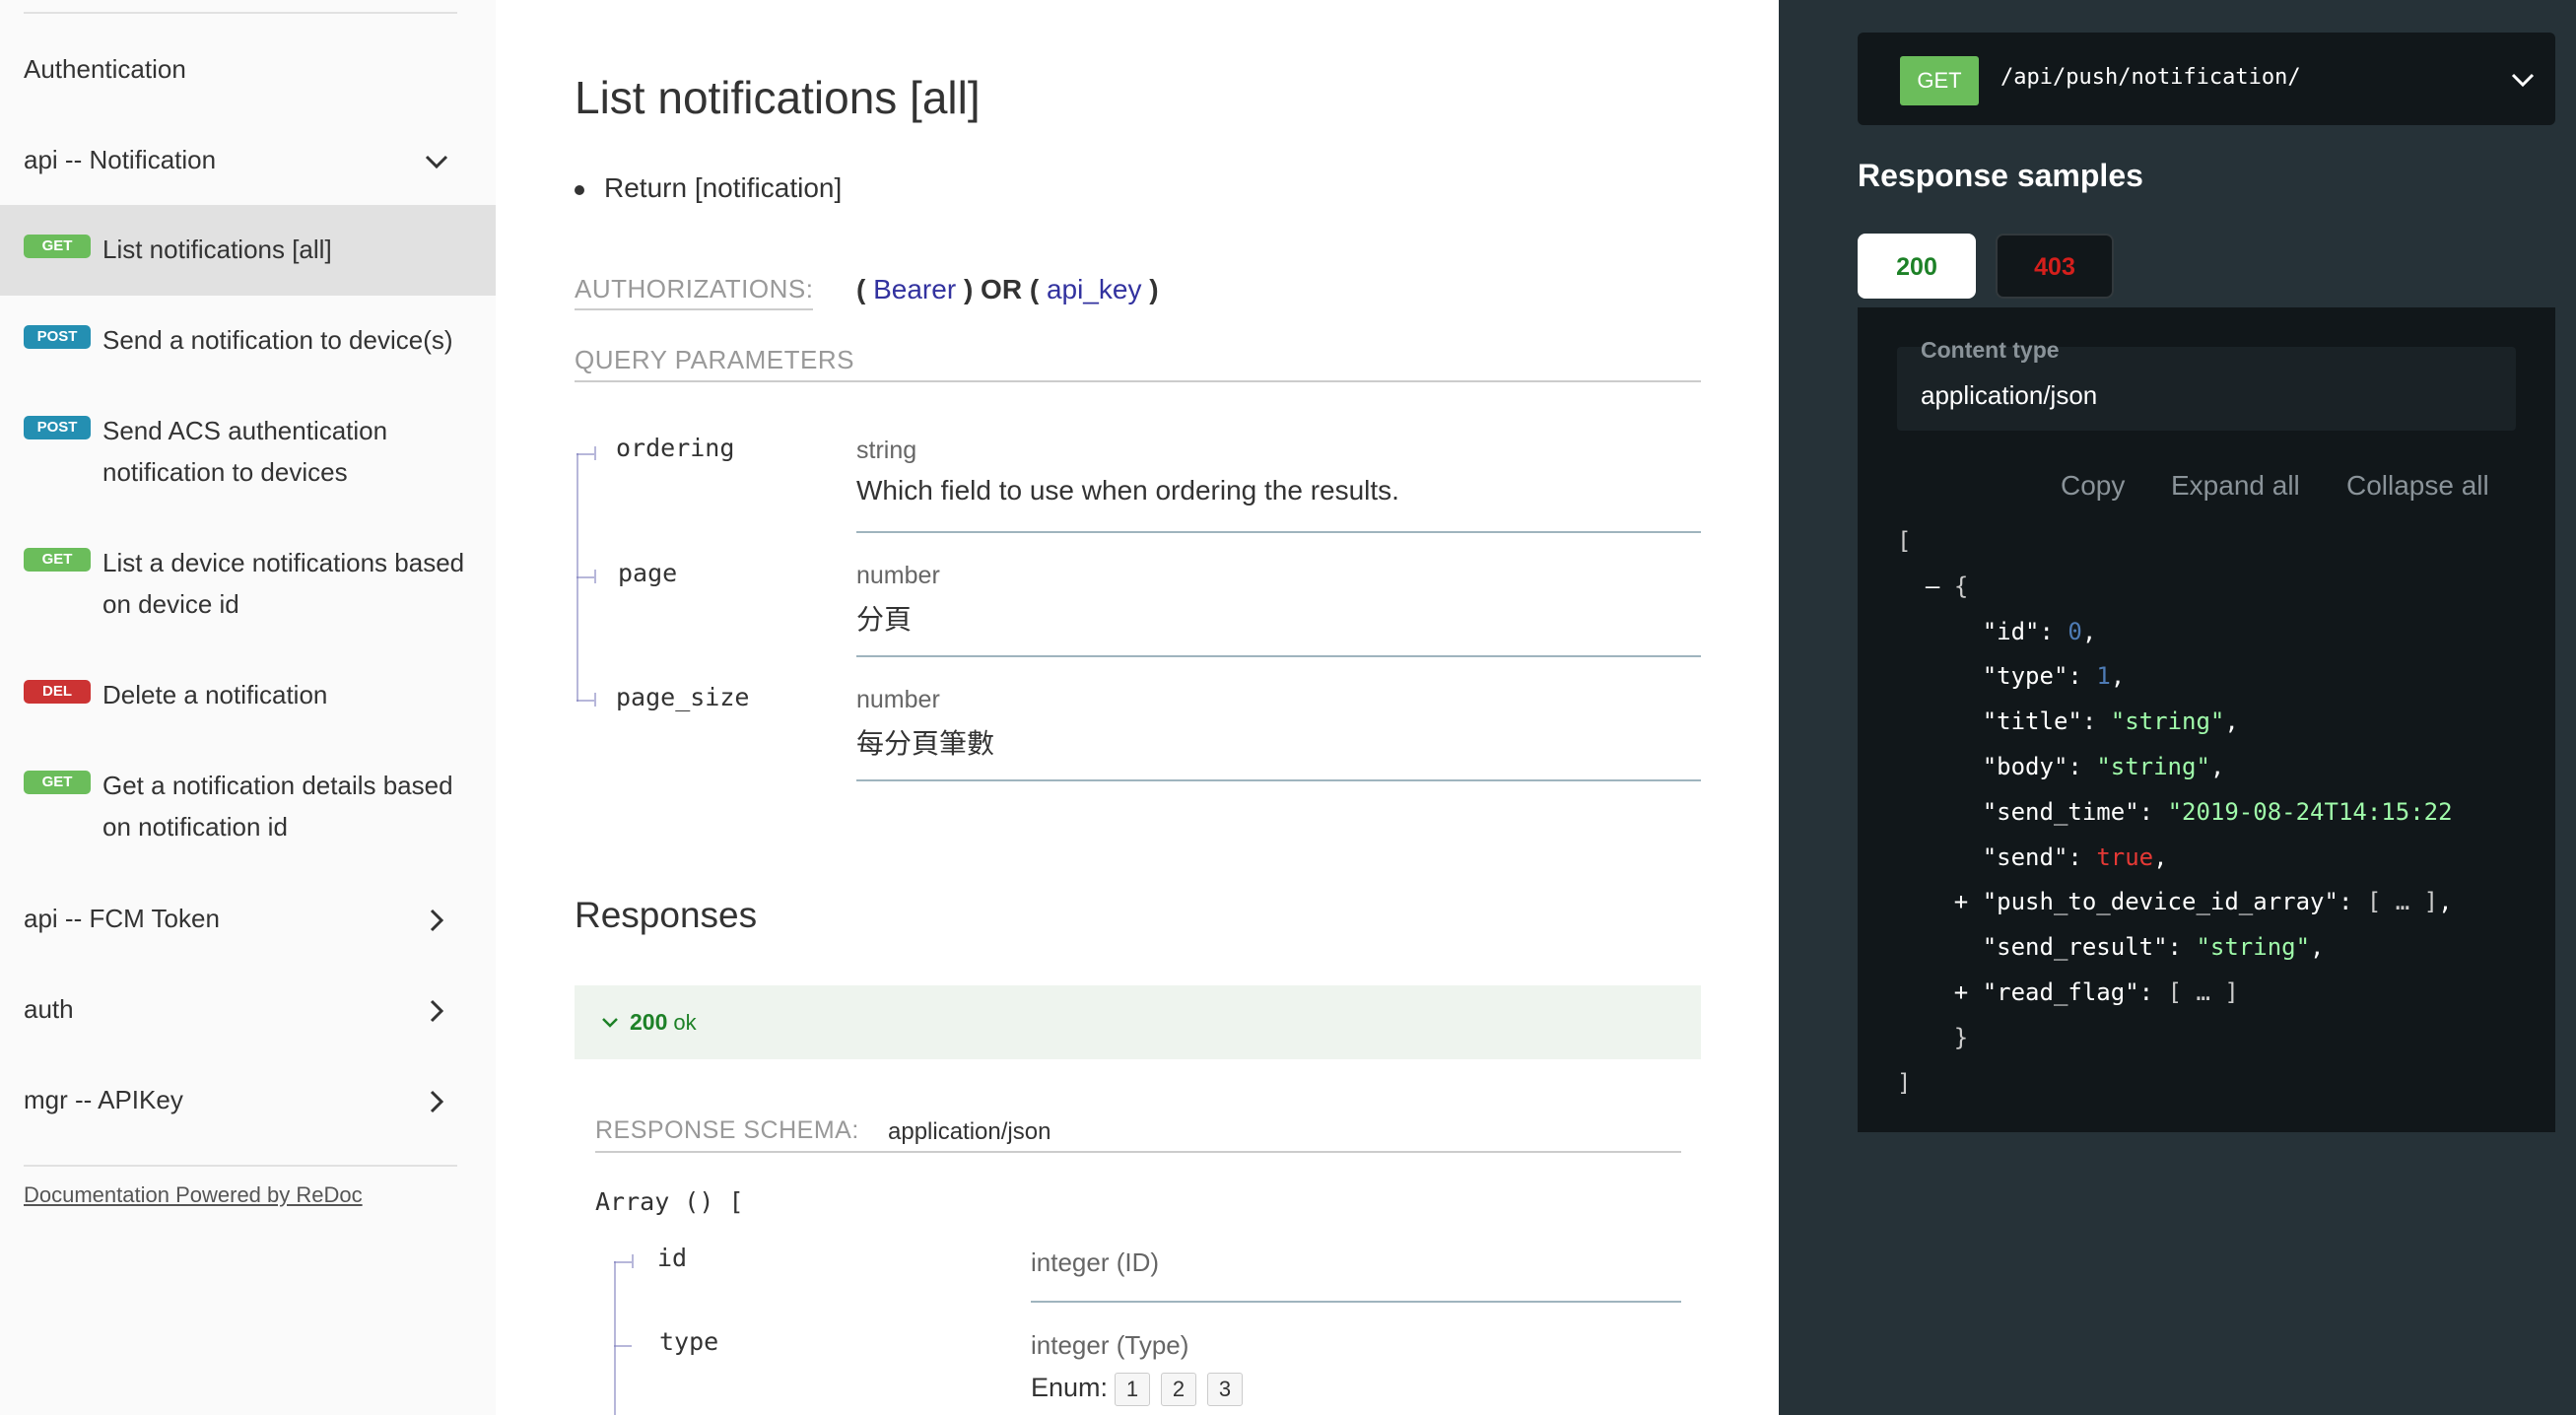 This screenshot has height=1415, width=2576. Describe the element at coordinates (2207, 79) in the screenshot. I see `endpoint-toggle: GET /api/push/notification/` at that location.